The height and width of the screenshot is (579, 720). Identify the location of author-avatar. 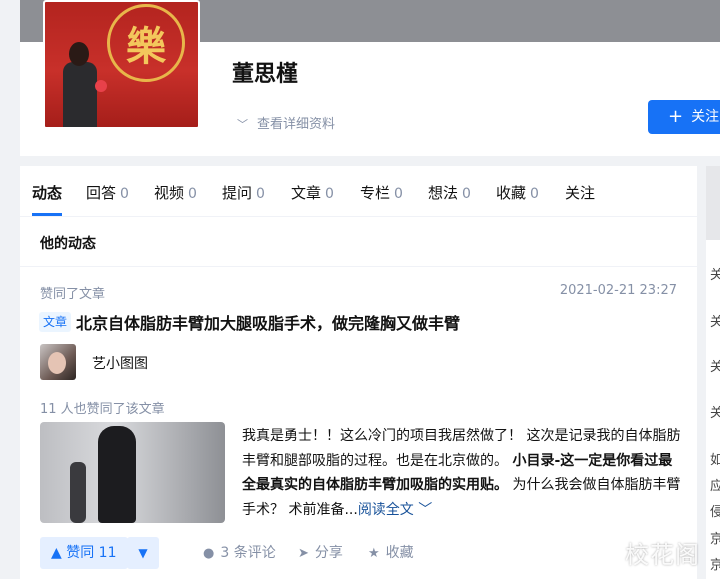
(58, 362).